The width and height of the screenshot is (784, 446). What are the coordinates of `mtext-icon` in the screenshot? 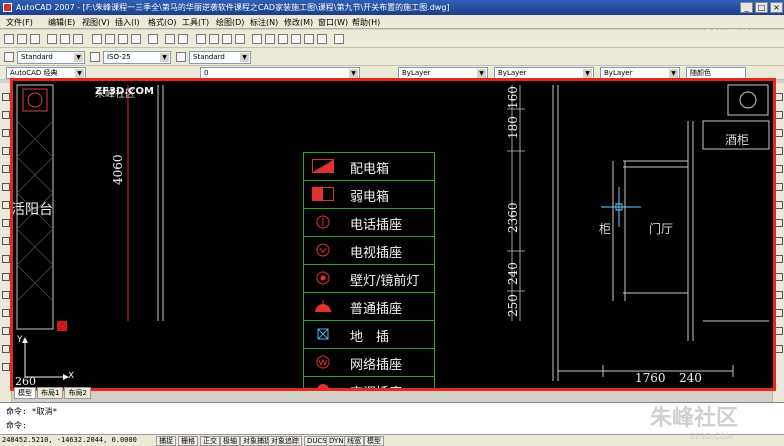 It's located at (6, 367).